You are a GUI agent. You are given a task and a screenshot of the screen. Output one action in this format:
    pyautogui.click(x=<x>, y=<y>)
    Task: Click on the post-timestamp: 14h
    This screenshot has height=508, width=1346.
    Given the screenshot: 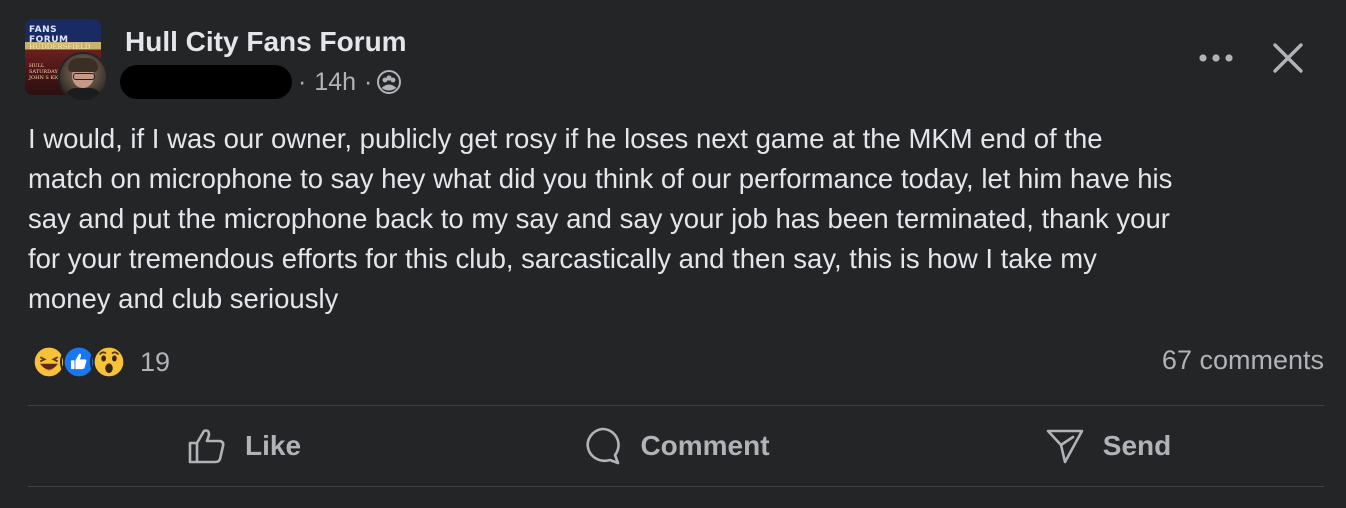 What is the action you would take?
    pyautogui.click(x=335, y=82)
    